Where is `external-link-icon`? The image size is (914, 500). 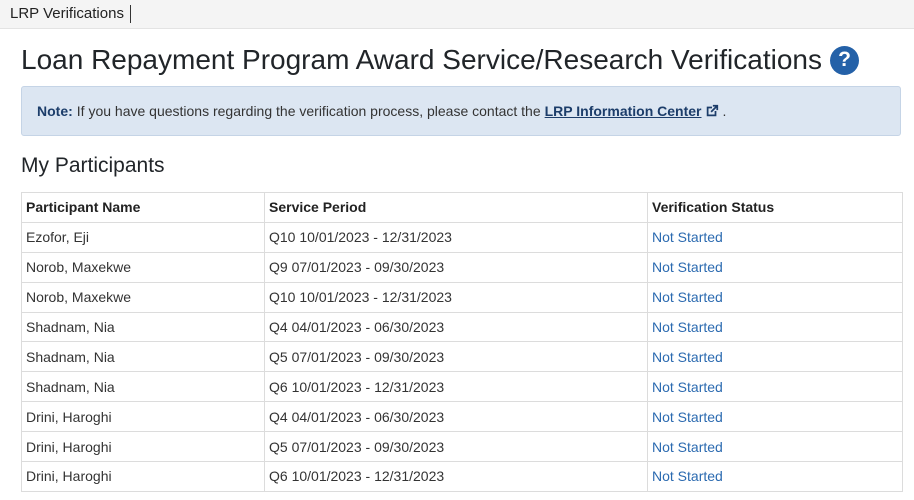
external-link-icon is located at coordinates (712, 110).